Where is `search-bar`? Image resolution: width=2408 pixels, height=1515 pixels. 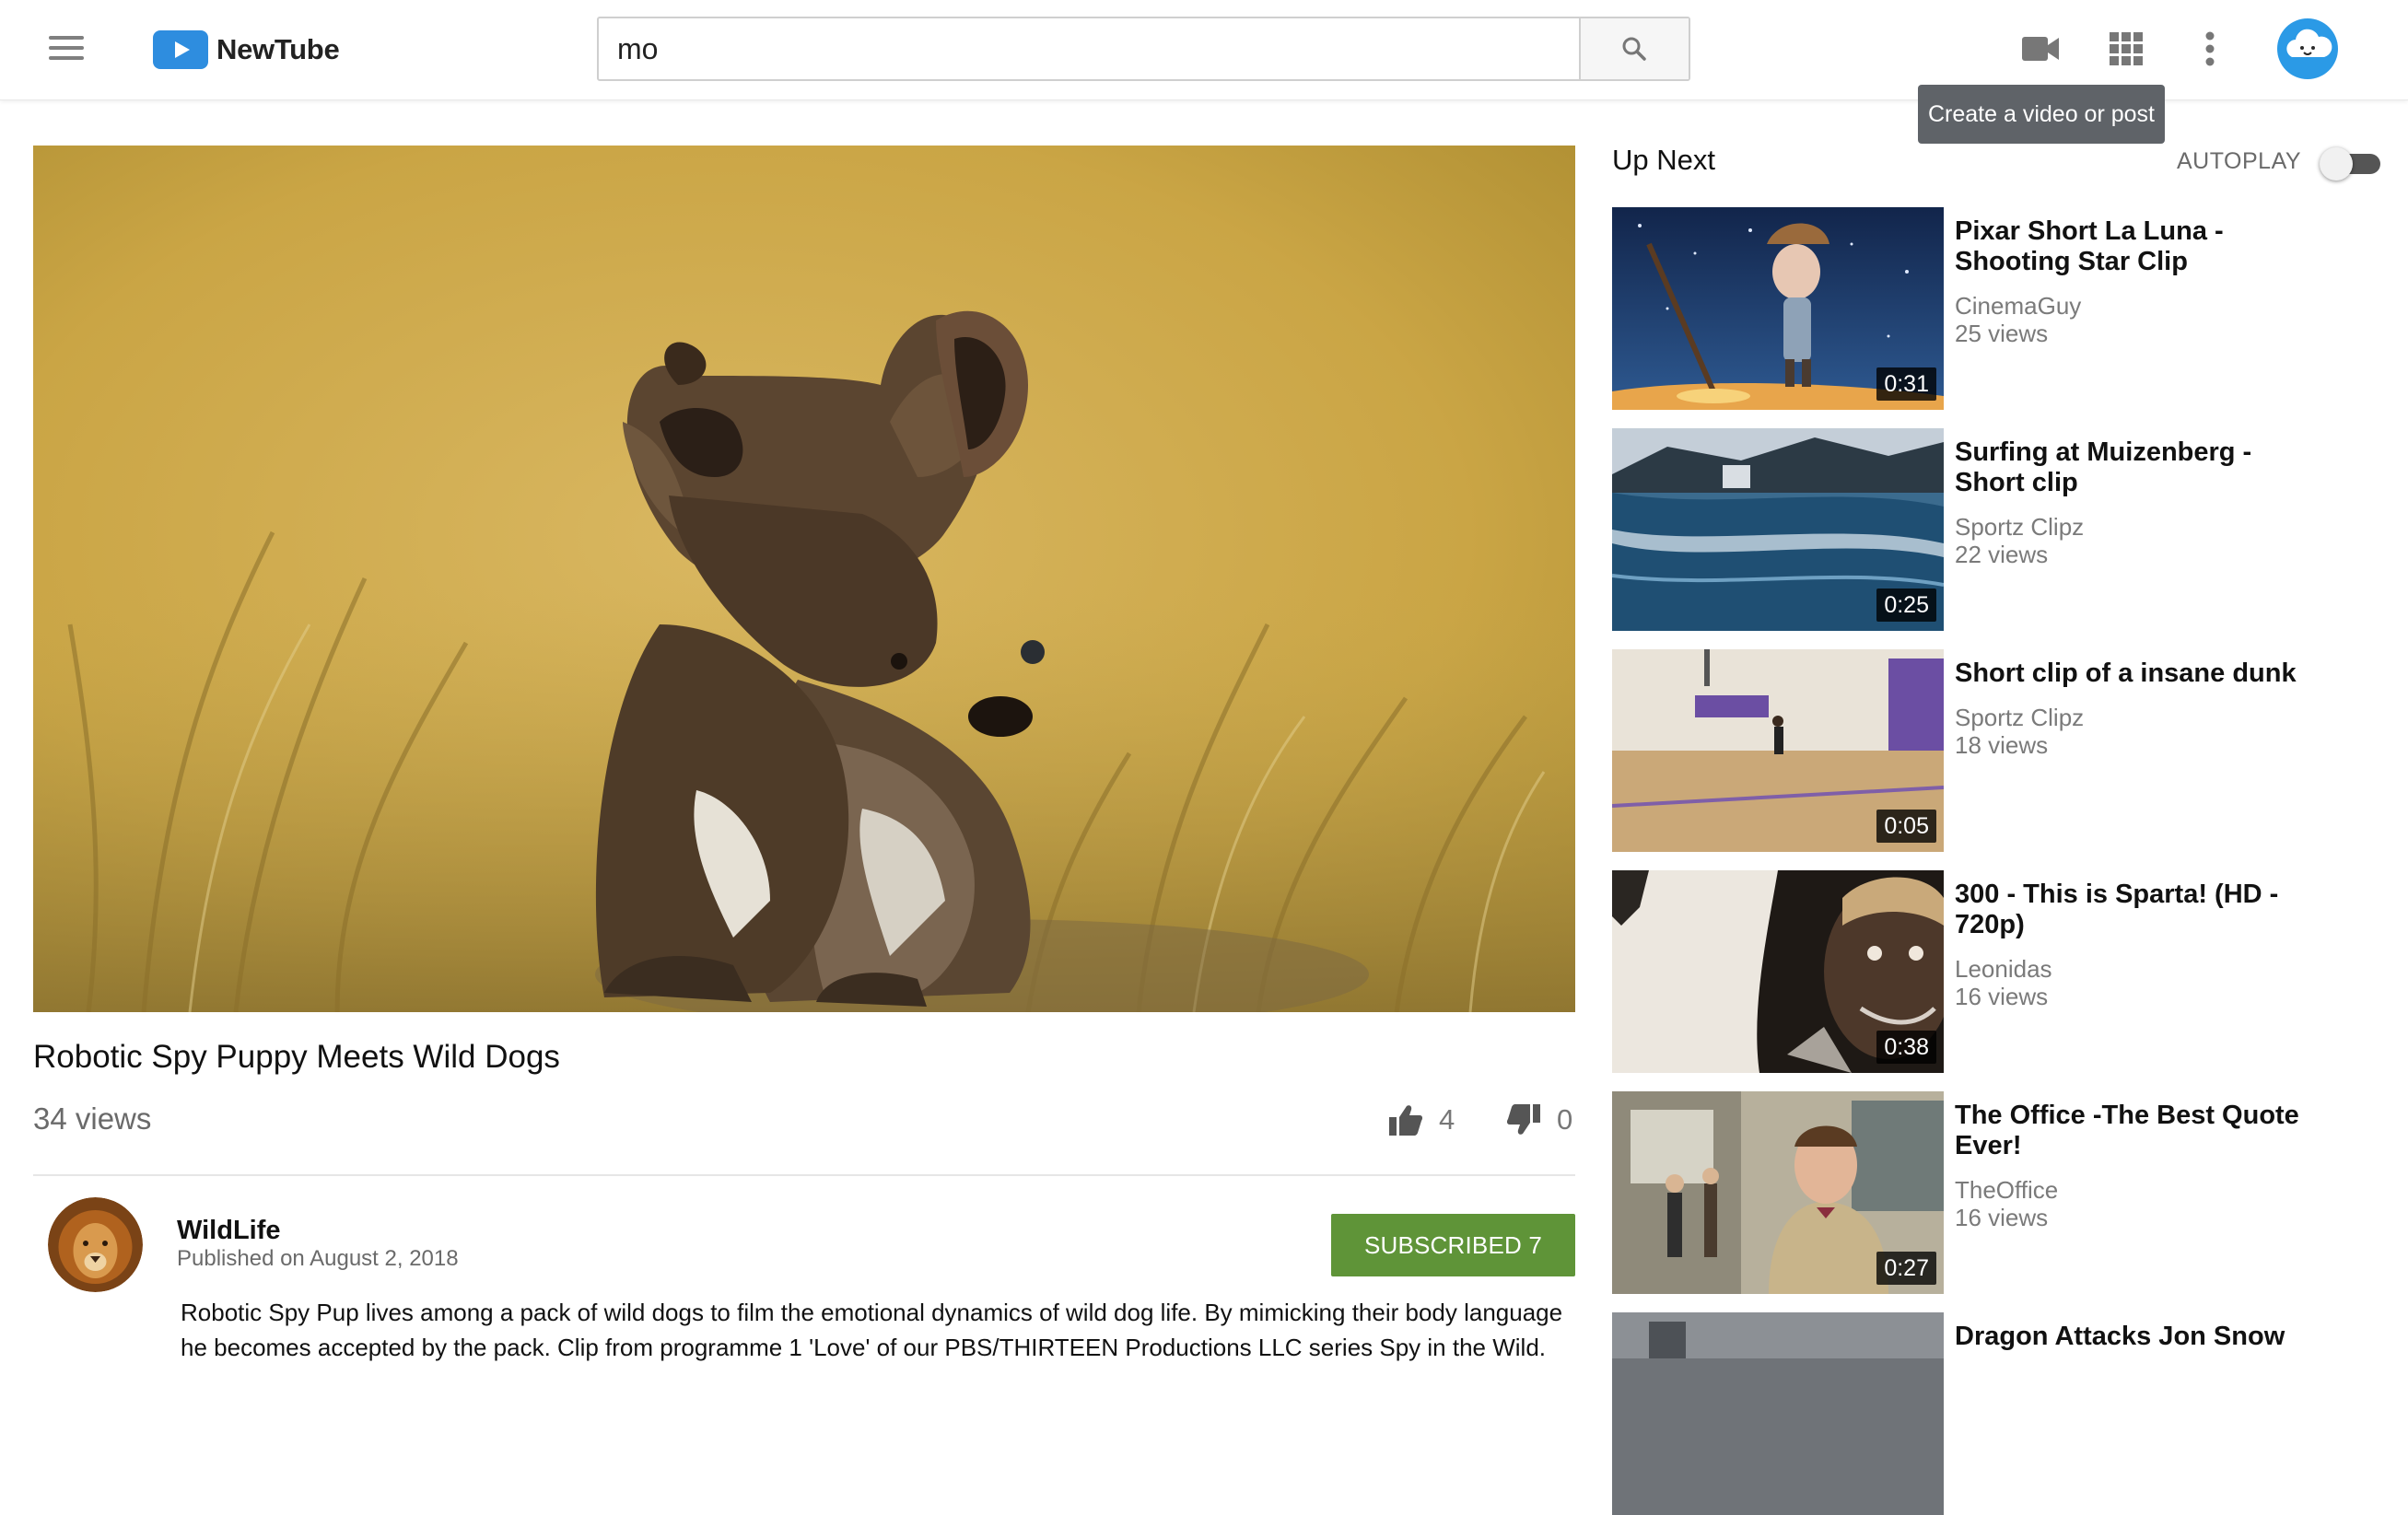
search-bar is located at coordinates (1144, 49).